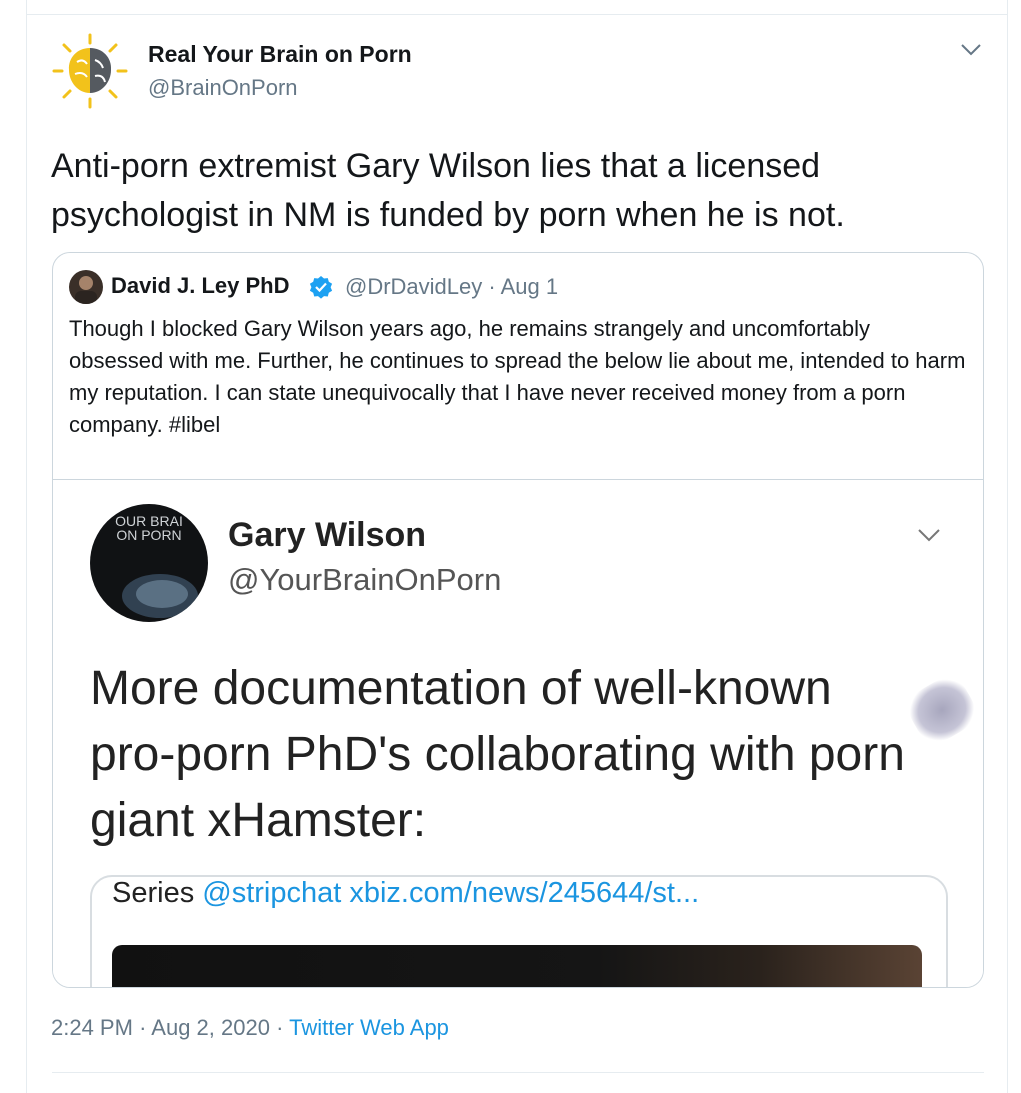 The height and width of the screenshot is (1093, 1021). What do you see at coordinates (86, 287) in the screenshot?
I see `quoted-author-avatar` at bounding box center [86, 287].